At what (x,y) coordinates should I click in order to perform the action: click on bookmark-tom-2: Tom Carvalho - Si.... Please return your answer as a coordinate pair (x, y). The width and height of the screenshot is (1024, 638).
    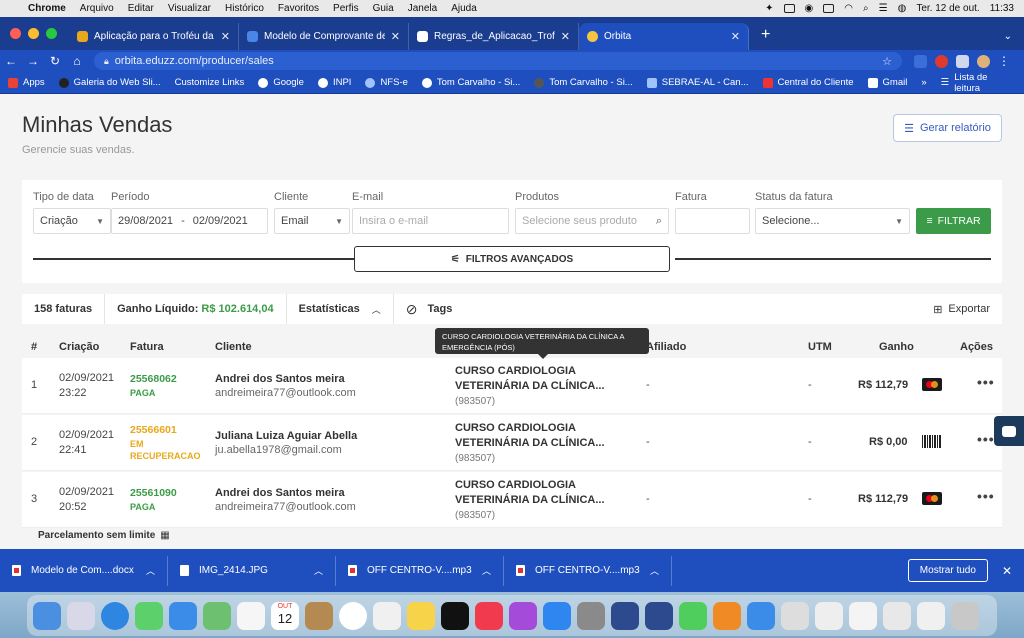
    Looking at the image, I should click on (583, 82).